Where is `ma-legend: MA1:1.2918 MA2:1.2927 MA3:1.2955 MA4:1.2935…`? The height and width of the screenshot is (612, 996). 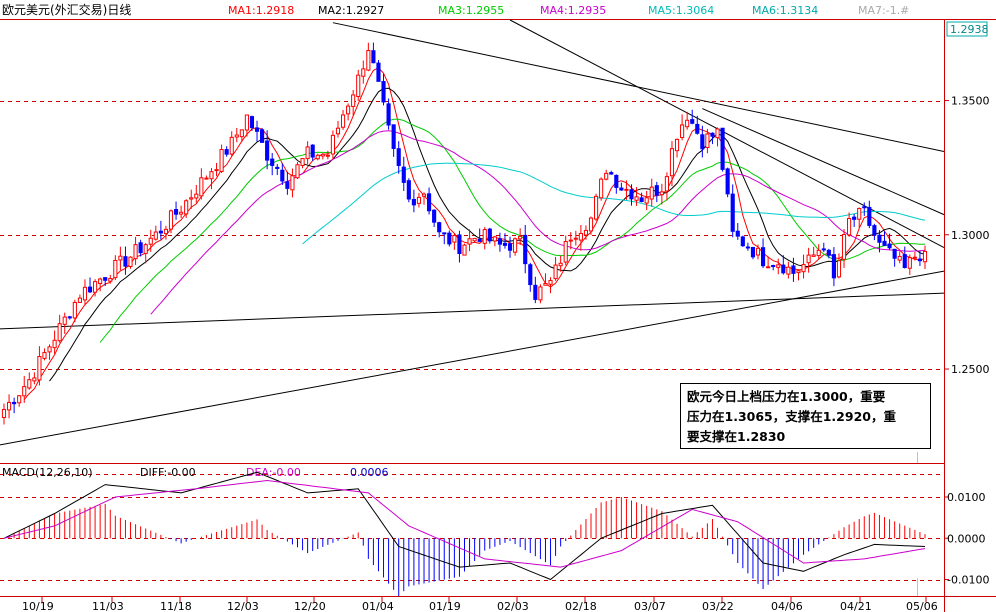 ma-legend: MA1:1.2918 MA2:1.2927 MA3:1.2955 MA4:1.2935… is located at coordinates (568, 10).